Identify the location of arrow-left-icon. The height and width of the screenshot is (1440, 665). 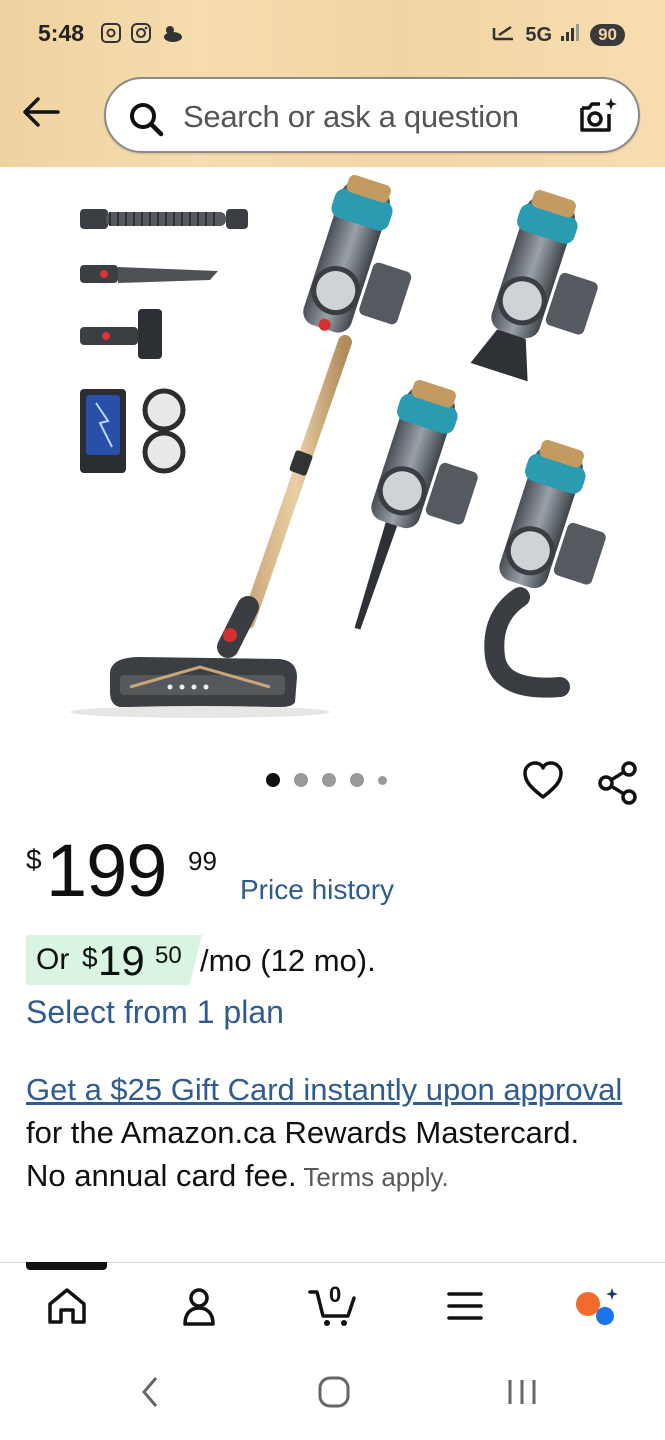
(41, 112).